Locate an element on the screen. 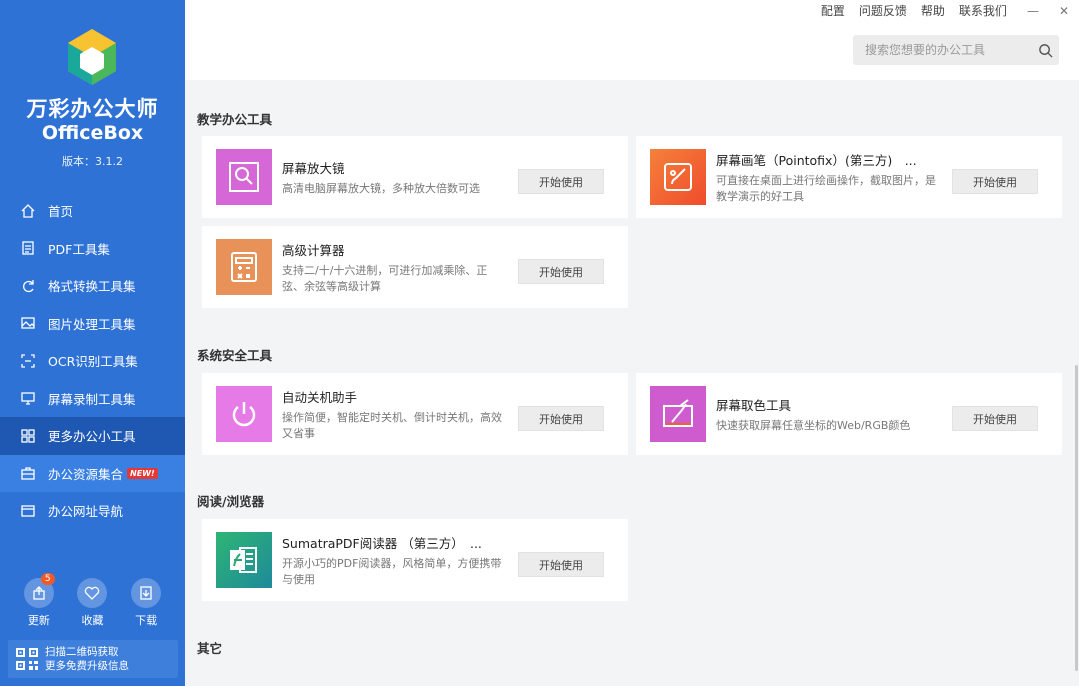 The height and width of the screenshot is (686, 1079). sidebar-item-nav-sites: 办公网址导航 is located at coordinates (92, 511).